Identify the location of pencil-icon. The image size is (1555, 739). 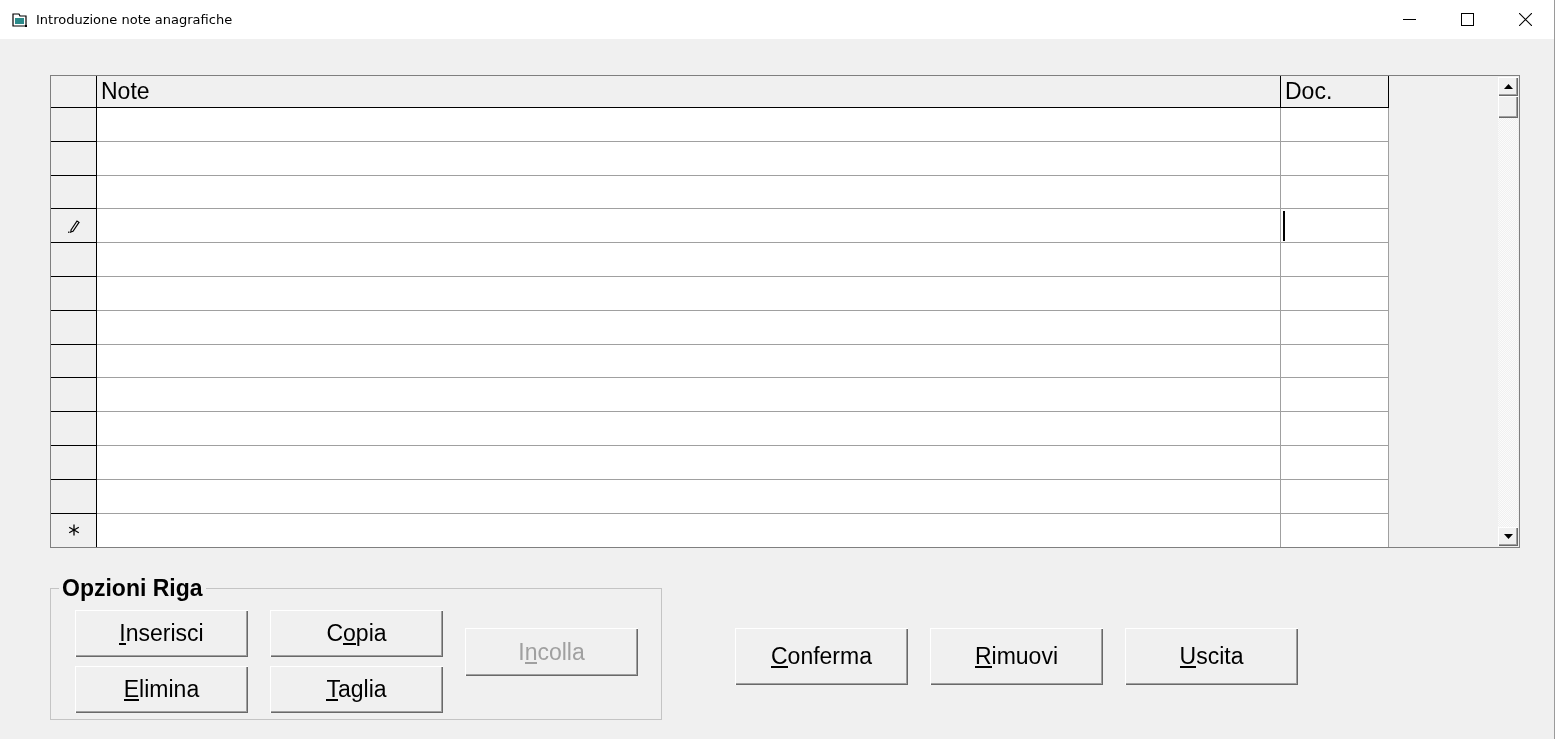
(73, 225).